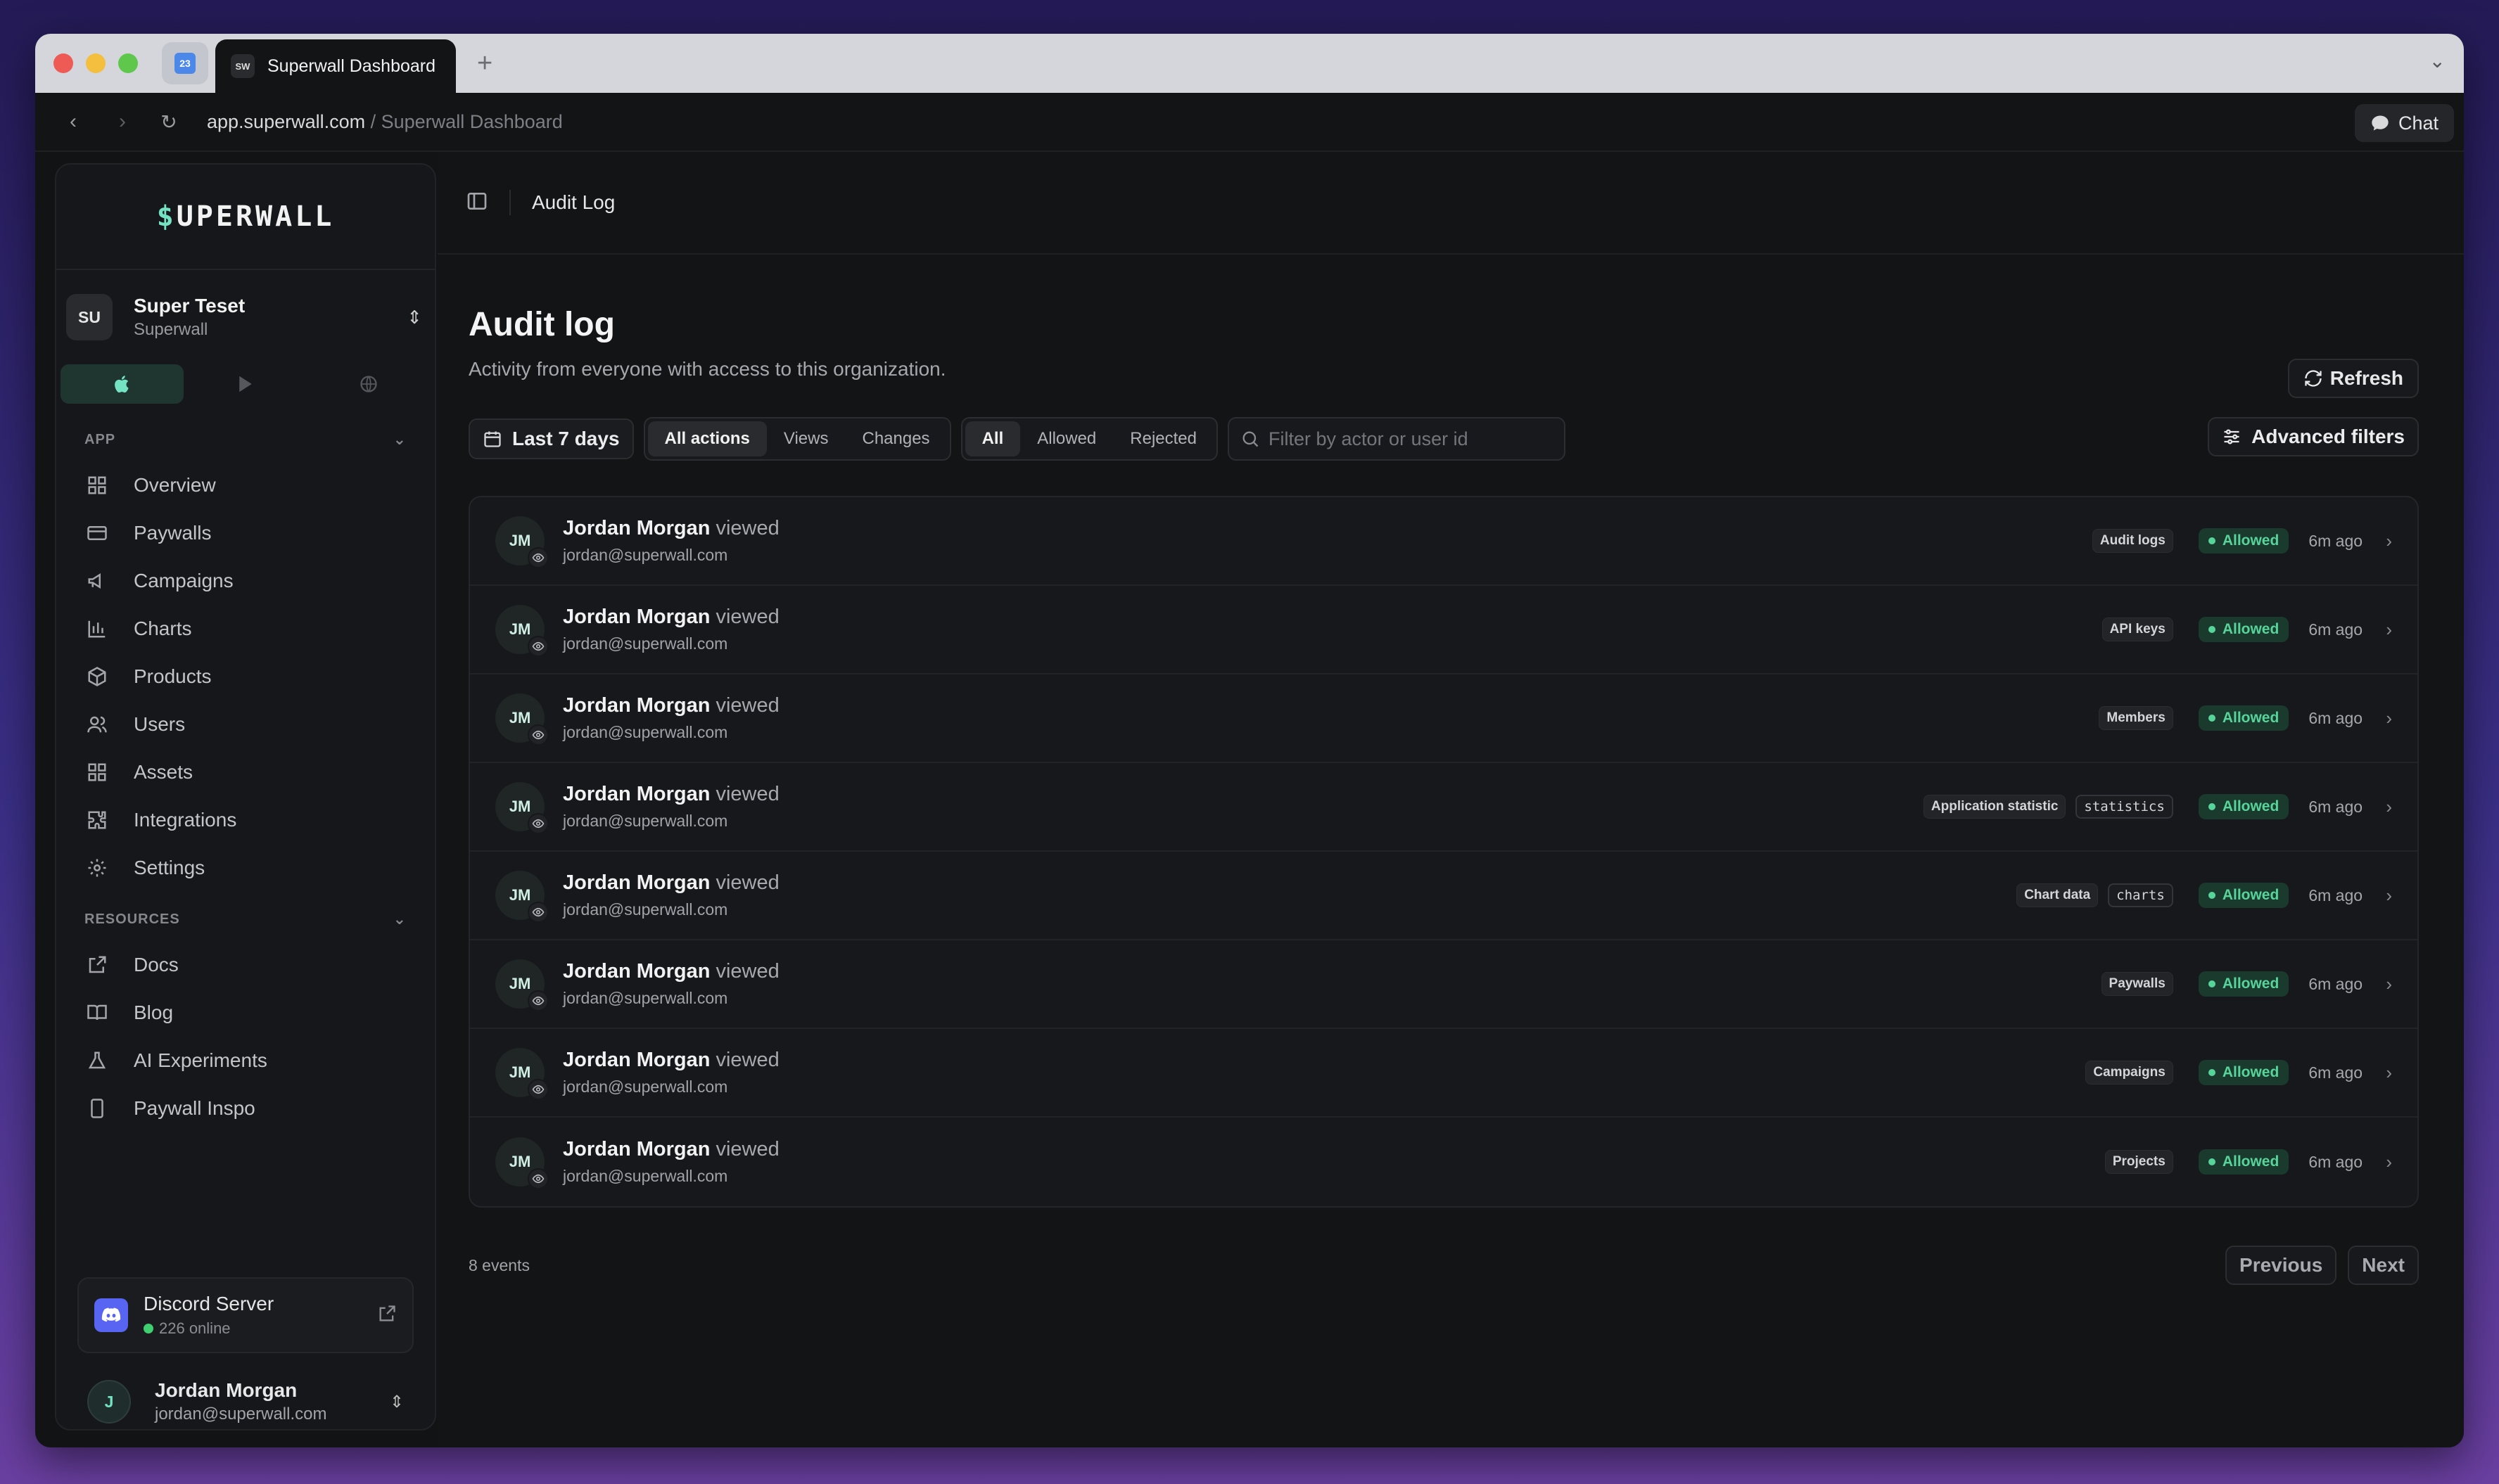  What do you see at coordinates (245, 919) in the screenshot?
I see `section-resources-header: RESOURCES ⌄` at bounding box center [245, 919].